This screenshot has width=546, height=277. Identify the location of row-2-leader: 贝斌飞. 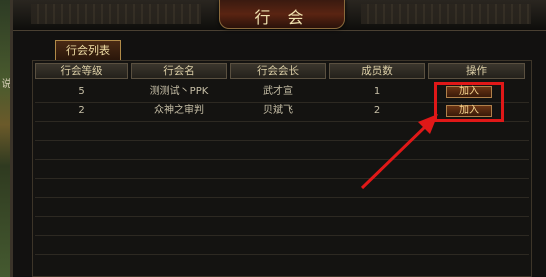
(278, 110).